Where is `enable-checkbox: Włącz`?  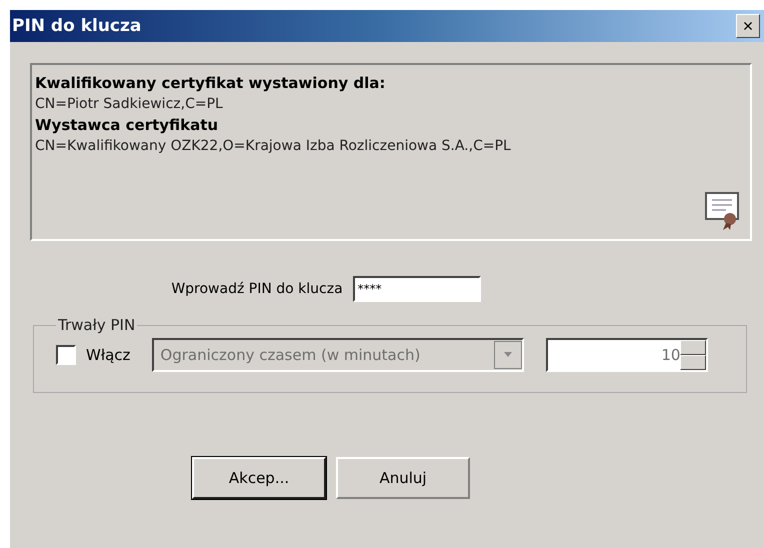 enable-checkbox: Włącz is located at coordinates (93, 355).